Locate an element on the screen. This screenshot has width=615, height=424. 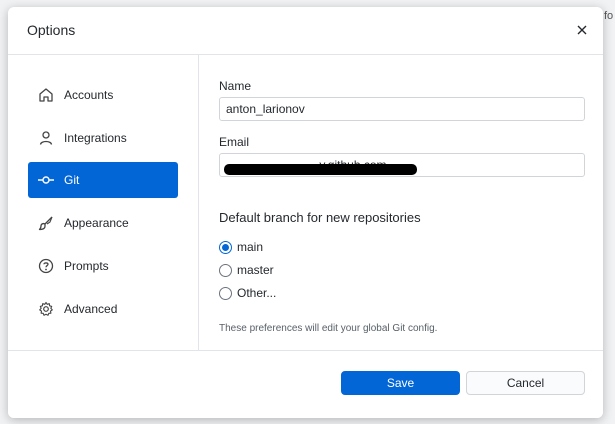
branch-option-label: master is located at coordinates (255, 270).